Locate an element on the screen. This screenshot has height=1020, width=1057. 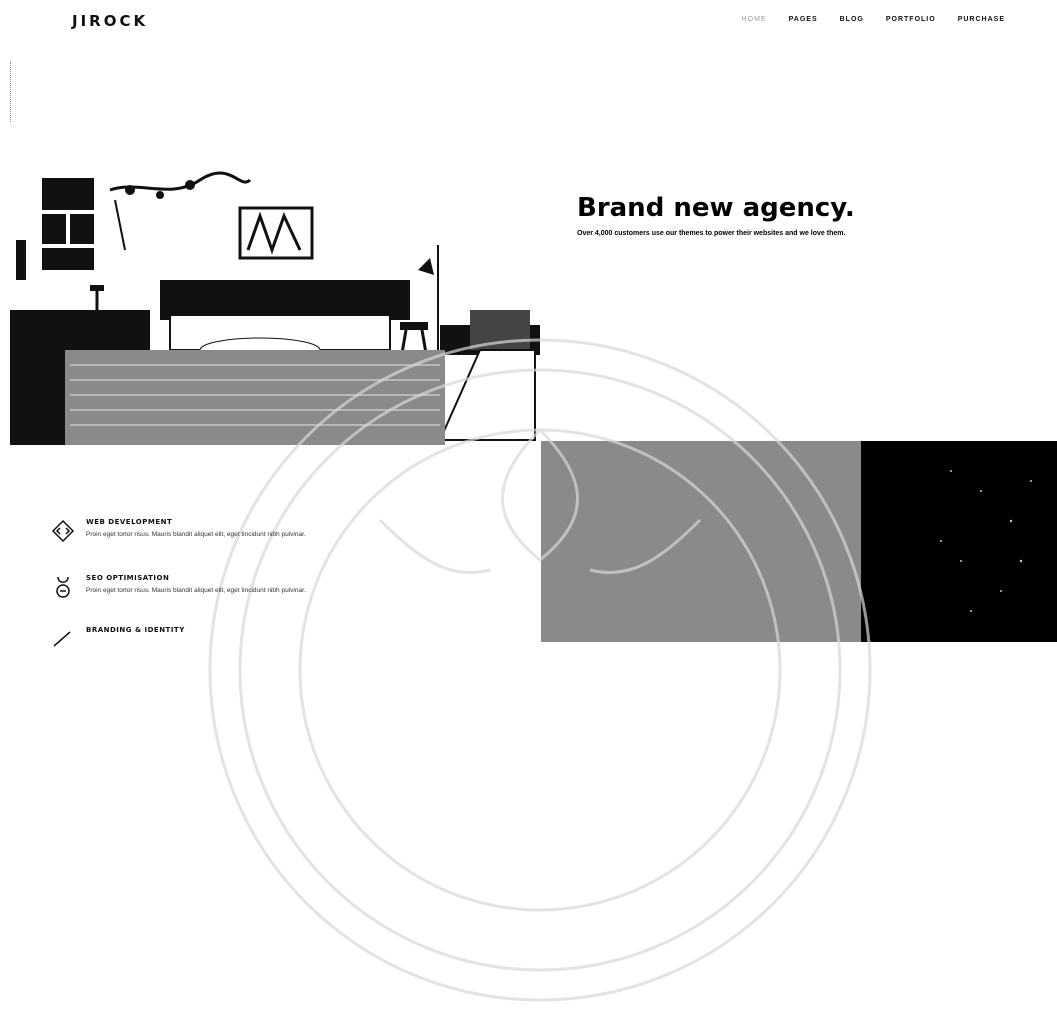
main-nav: HOME PAGES BLOG PORTFOLIO PURCHASE is located at coordinates (873, 19).